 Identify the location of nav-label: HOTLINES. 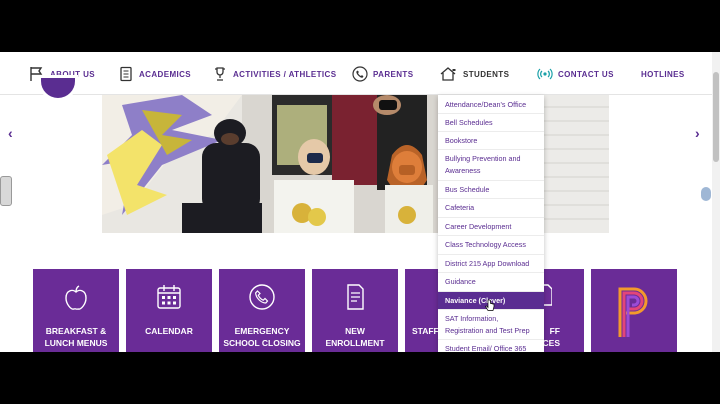
(663, 74).